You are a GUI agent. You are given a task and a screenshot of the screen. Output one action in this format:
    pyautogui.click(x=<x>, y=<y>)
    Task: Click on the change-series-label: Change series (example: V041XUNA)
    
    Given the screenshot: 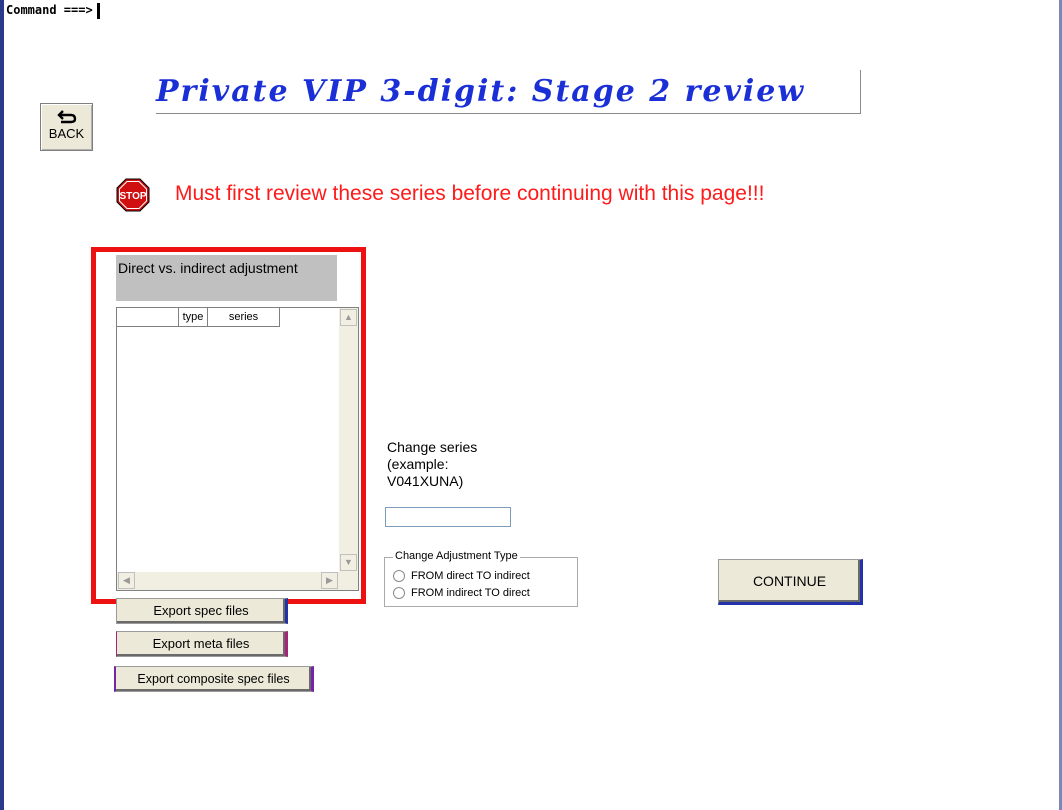 What is the action you would take?
    pyautogui.click(x=432, y=464)
    